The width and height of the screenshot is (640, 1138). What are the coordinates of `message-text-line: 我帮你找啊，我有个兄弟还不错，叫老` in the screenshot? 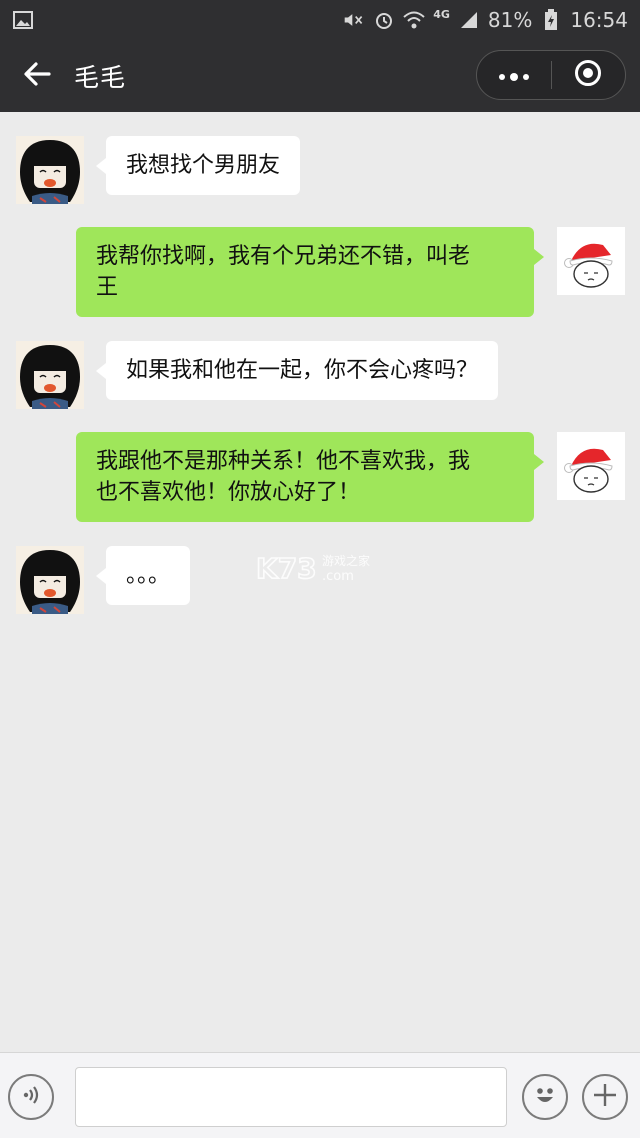 It's located at (283, 256).